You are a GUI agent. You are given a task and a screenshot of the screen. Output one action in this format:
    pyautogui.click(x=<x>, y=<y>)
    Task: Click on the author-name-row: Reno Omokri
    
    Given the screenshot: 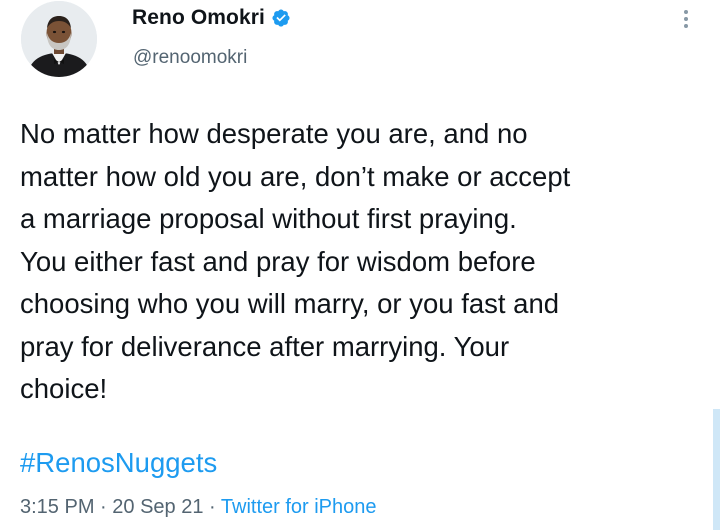 What is the action you would take?
    pyautogui.click(x=211, y=18)
    